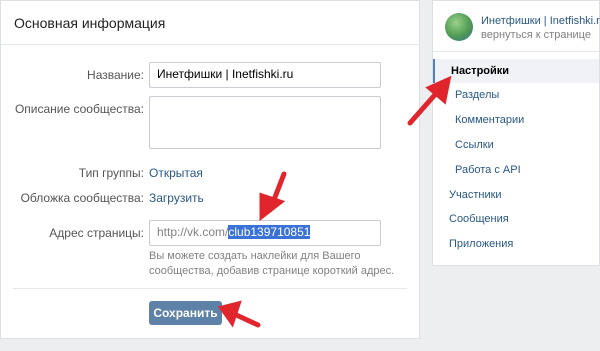 The width and height of the screenshot is (600, 351). What do you see at coordinates (475, 195) in the screenshot?
I see `sidebar-item-label: Участники` at bounding box center [475, 195].